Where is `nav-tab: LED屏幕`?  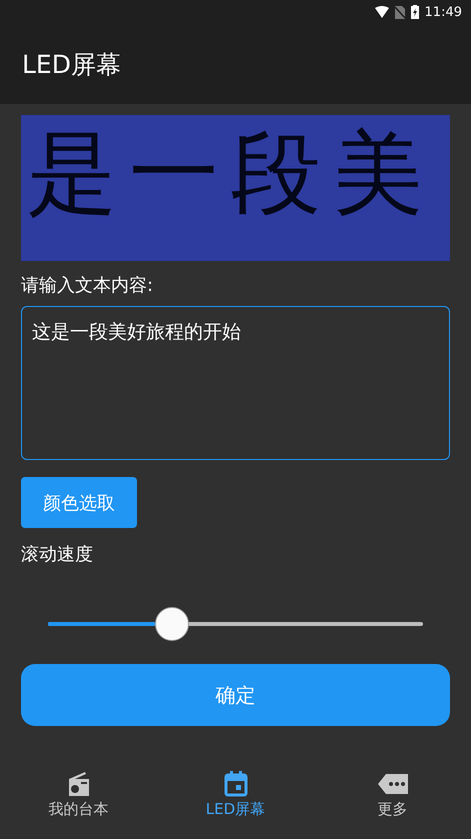
nav-tab: LED屏幕 is located at coordinates (235, 794).